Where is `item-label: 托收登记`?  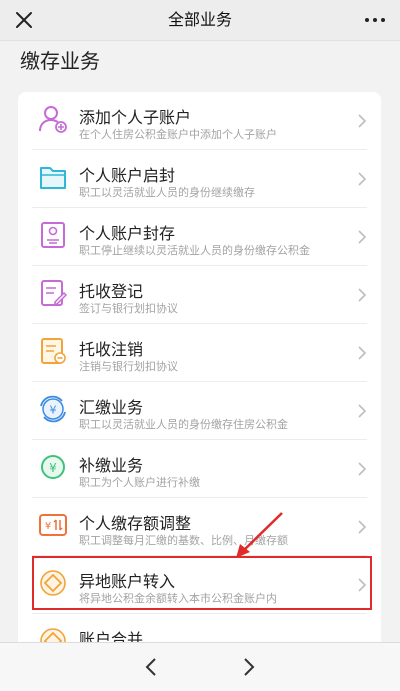 item-label: 托收登记 is located at coordinates (111, 291).